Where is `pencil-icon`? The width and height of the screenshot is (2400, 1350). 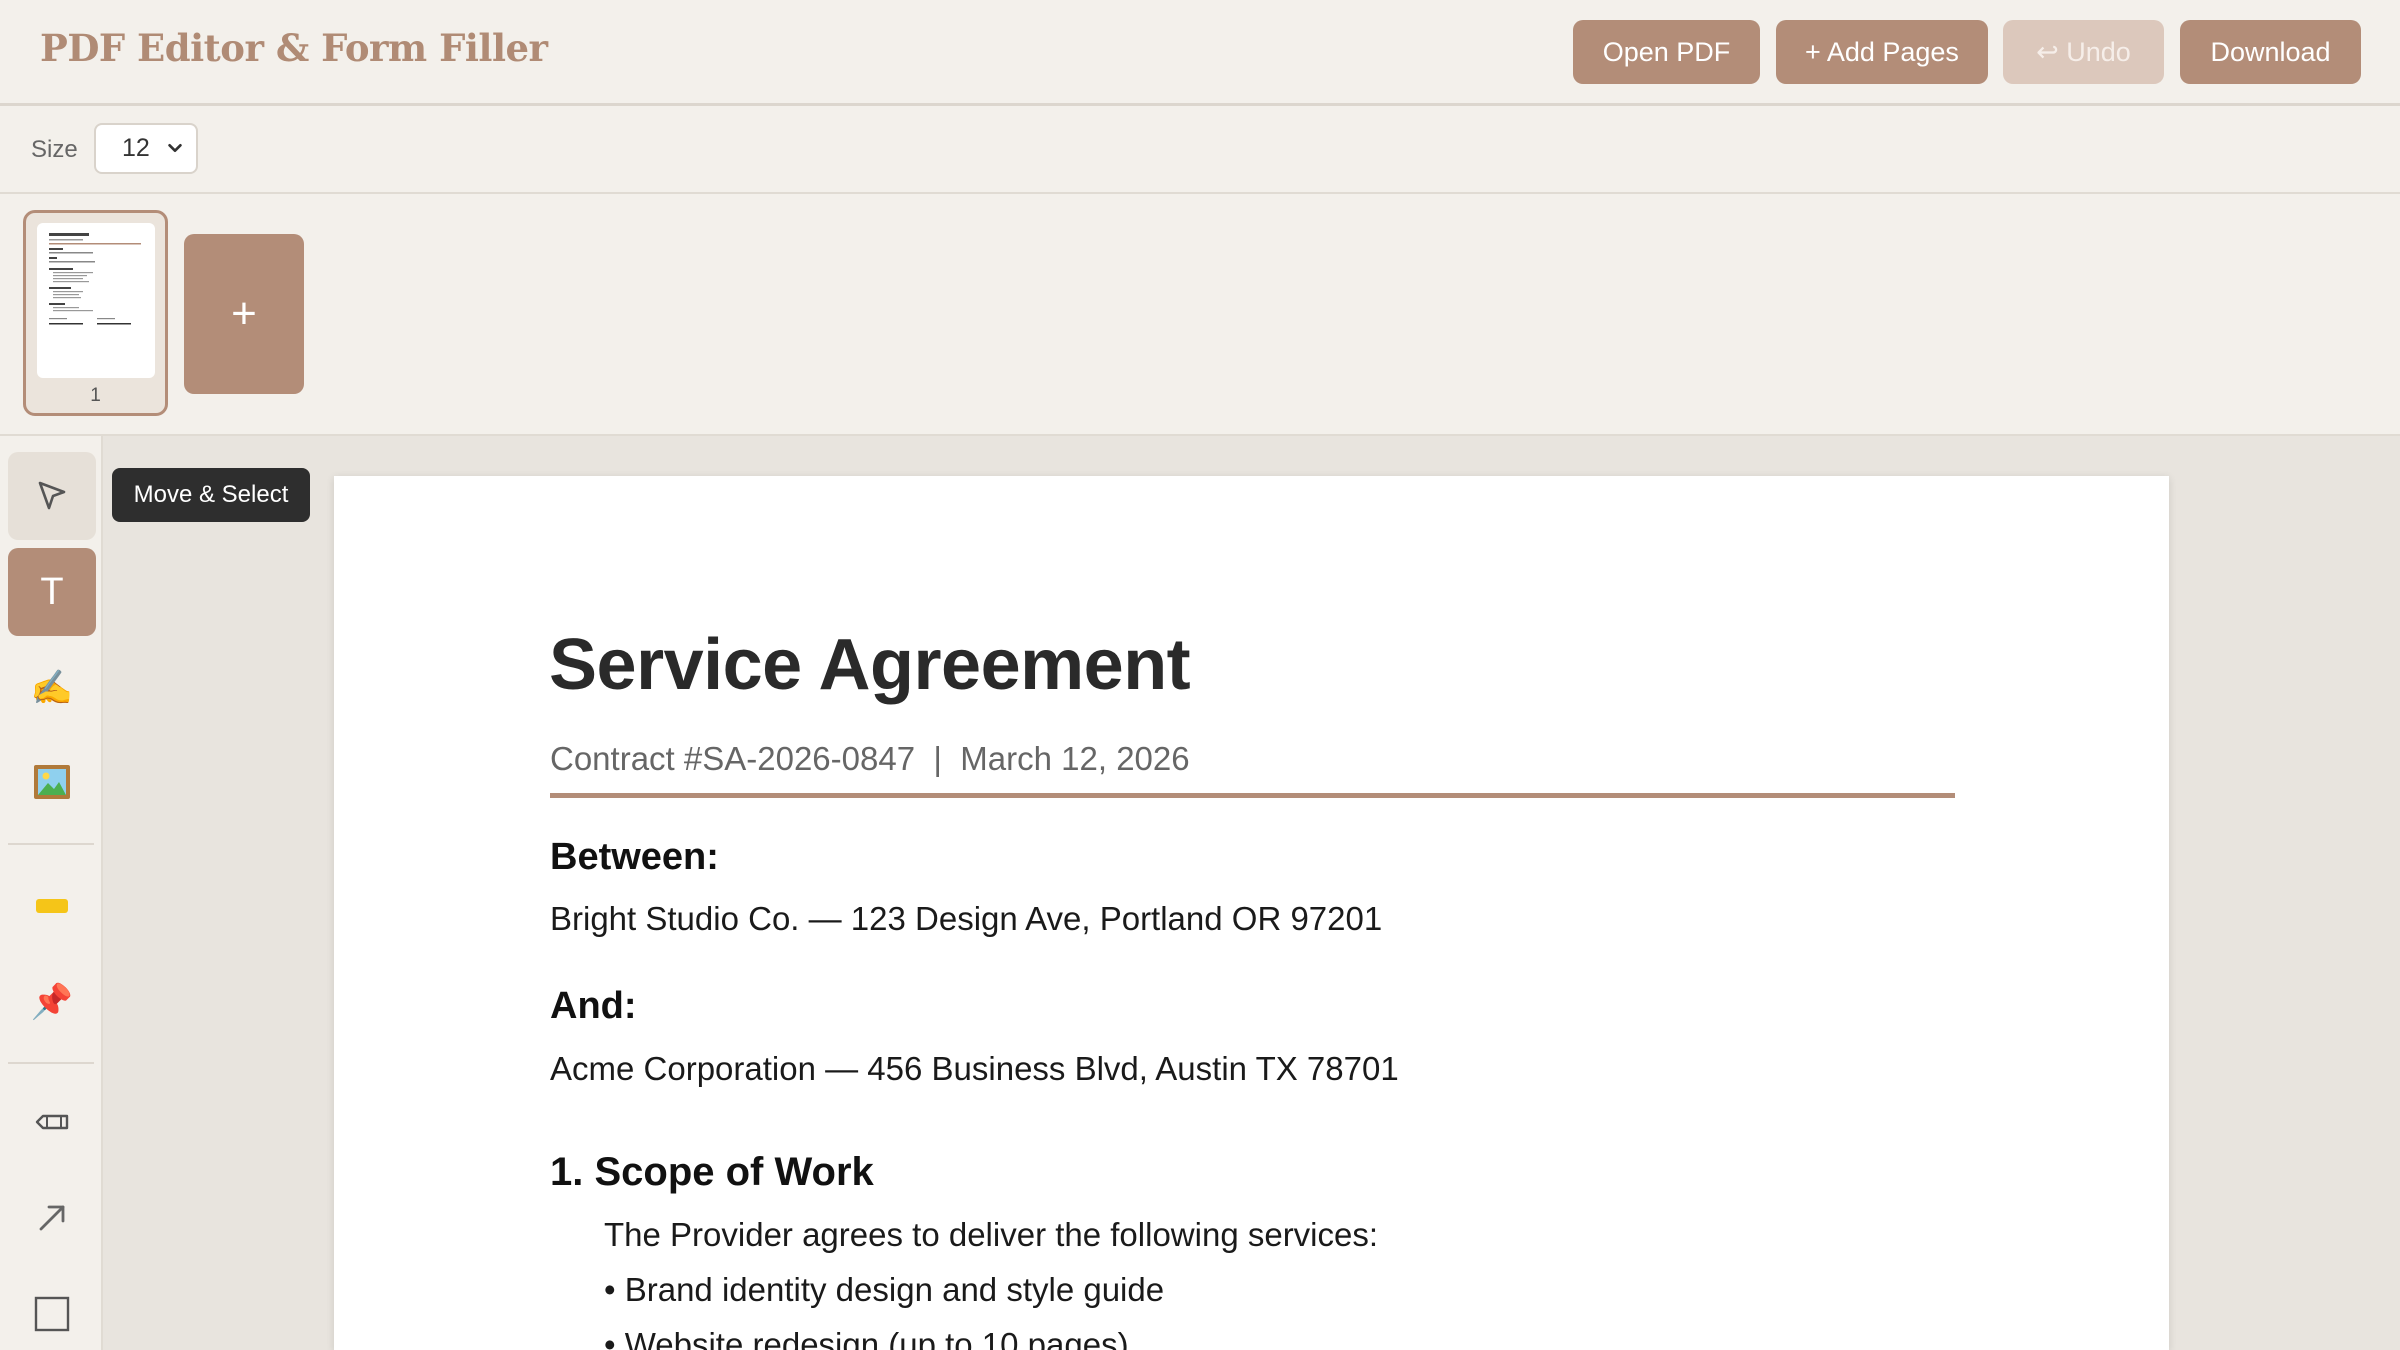
pencil-icon is located at coordinates (52, 1122).